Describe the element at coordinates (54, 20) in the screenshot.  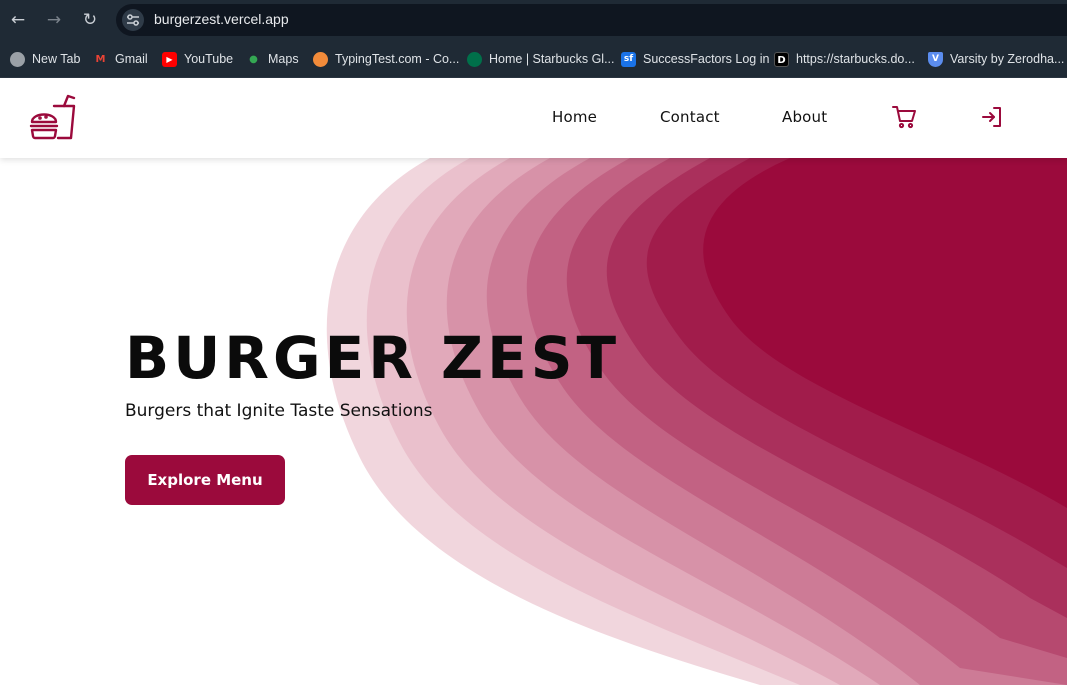
I see `forward-icon: →` at that location.